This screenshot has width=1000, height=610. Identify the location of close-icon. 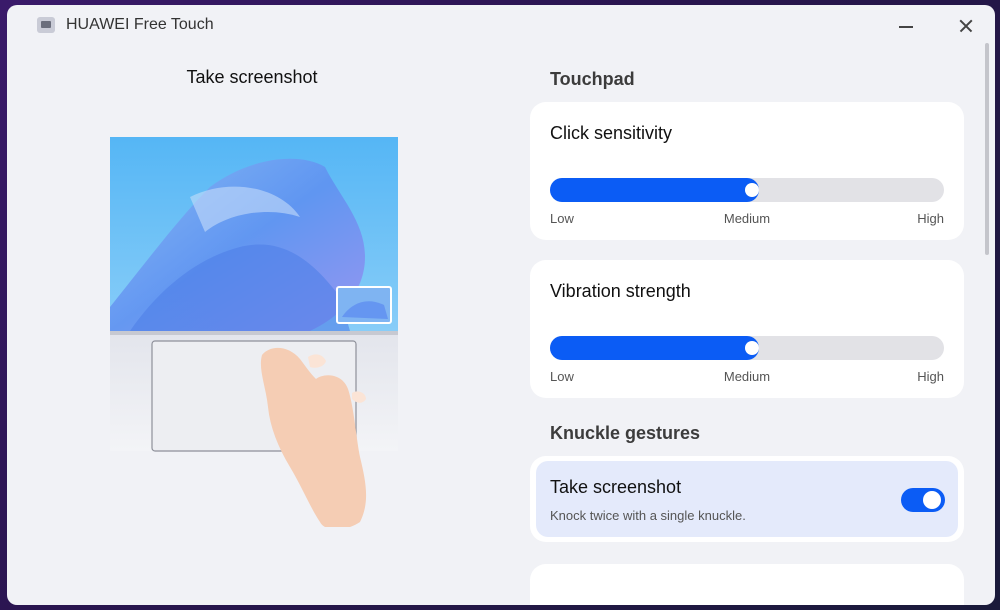
(966, 26).